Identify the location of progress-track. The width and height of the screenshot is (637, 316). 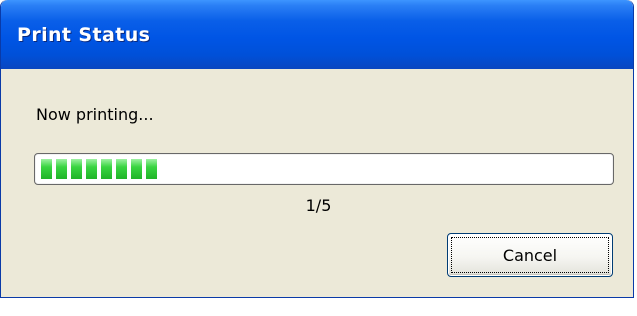
(324, 169).